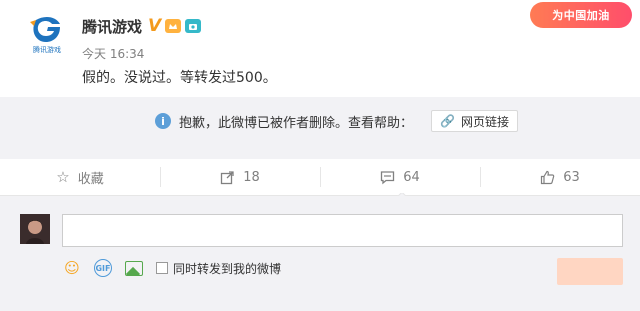 Image resolution: width=640 pixels, height=311 pixels. I want to click on image-button, so click(134, 268).